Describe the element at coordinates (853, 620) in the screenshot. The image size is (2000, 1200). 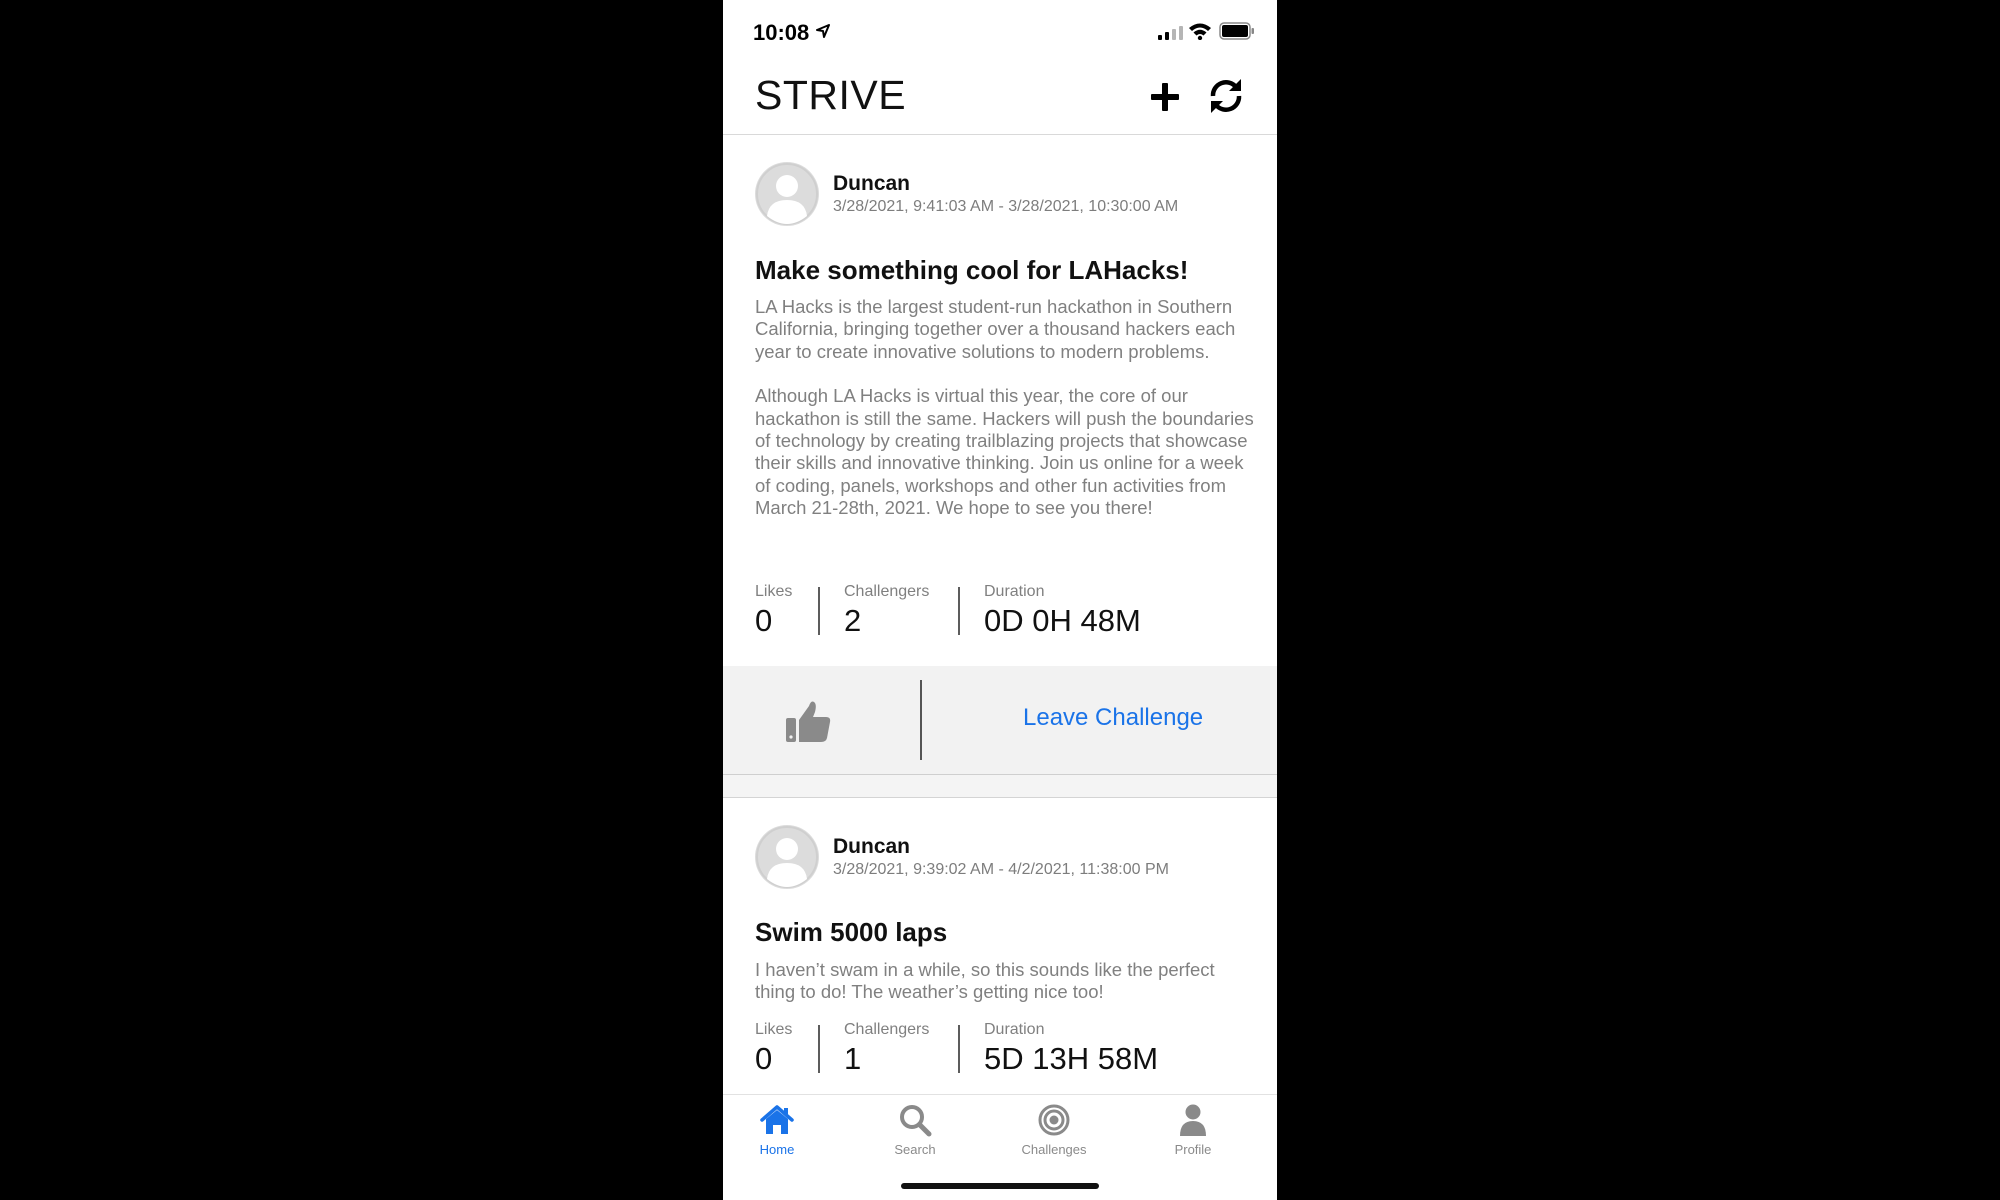
I see `challengers-count: 2` at that location.